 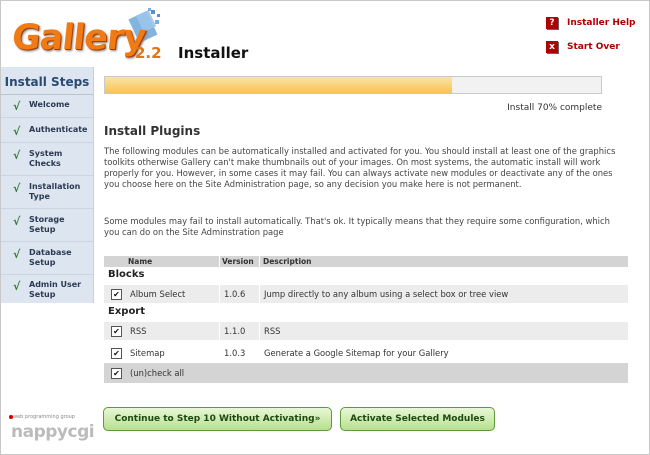 I want to click on progress-fill, so click(x=279, y=85).